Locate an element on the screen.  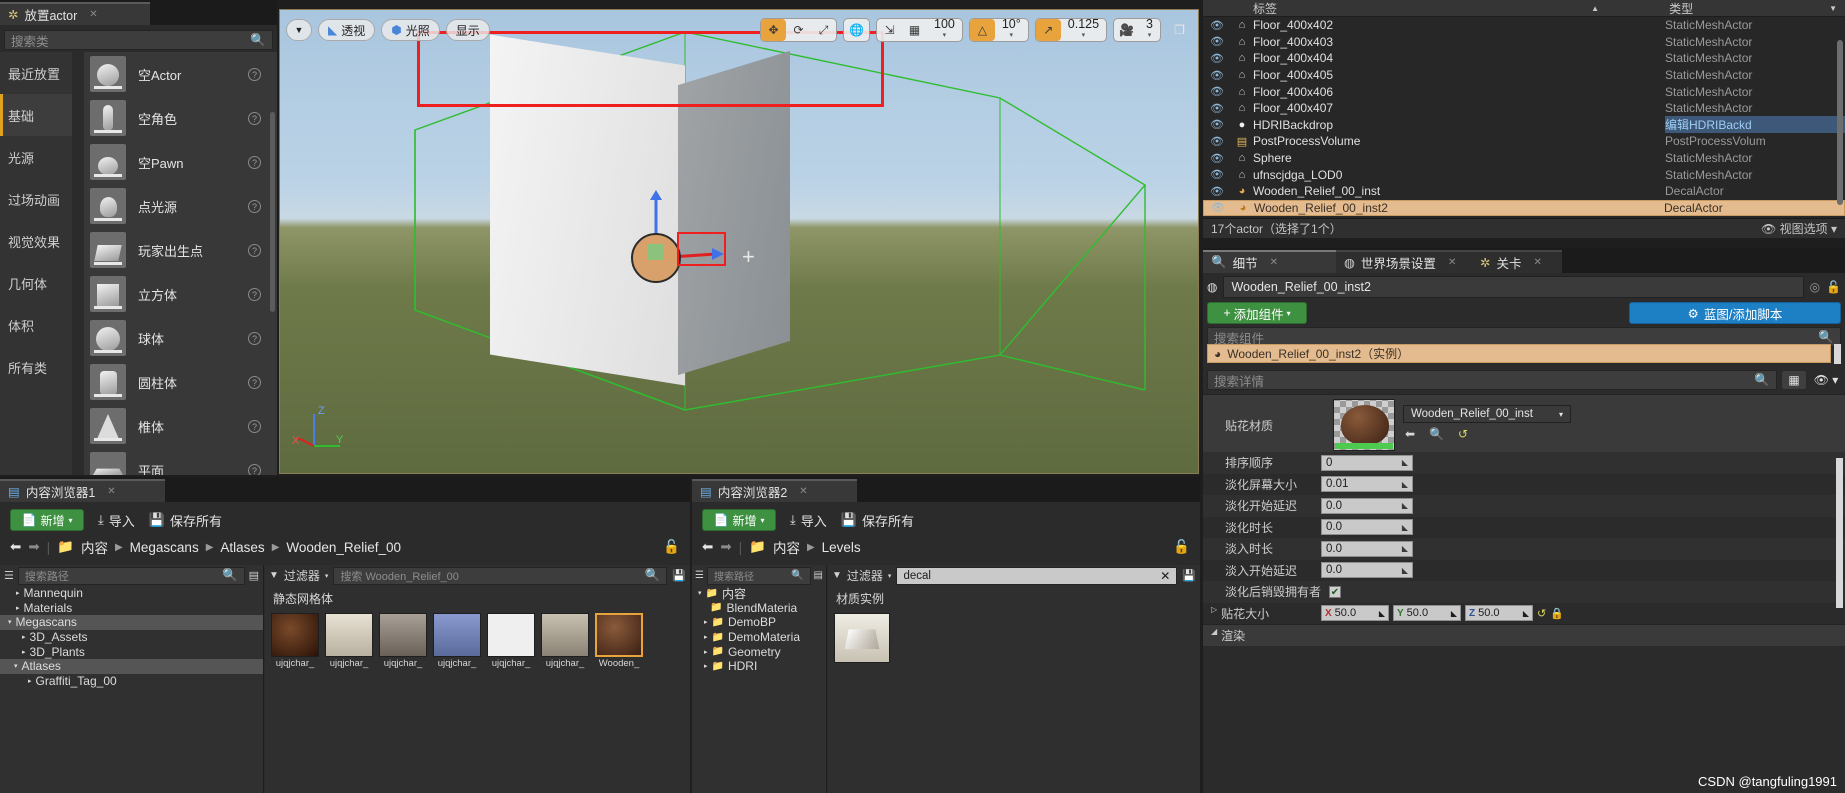
category-lights: 光源 is located at coordinates (36, 157).